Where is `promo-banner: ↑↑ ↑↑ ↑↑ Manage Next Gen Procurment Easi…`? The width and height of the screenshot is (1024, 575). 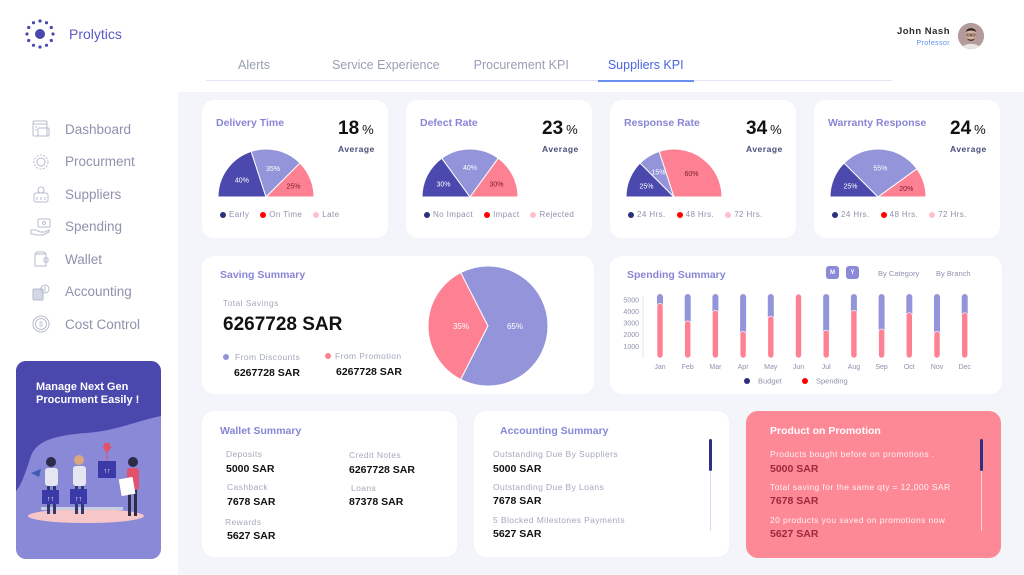 promo-banner: ↑↑ ↑↑ ↑↑ Manage Next Gen Procurment Easi… is located at coordinates (88, 460).